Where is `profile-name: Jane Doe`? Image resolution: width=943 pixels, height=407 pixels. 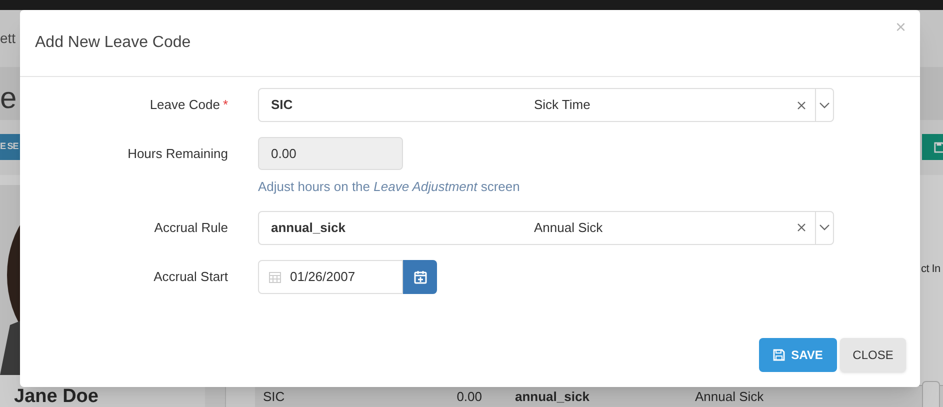
profile-name: Jane Doe is located at coordinates (56, 397).